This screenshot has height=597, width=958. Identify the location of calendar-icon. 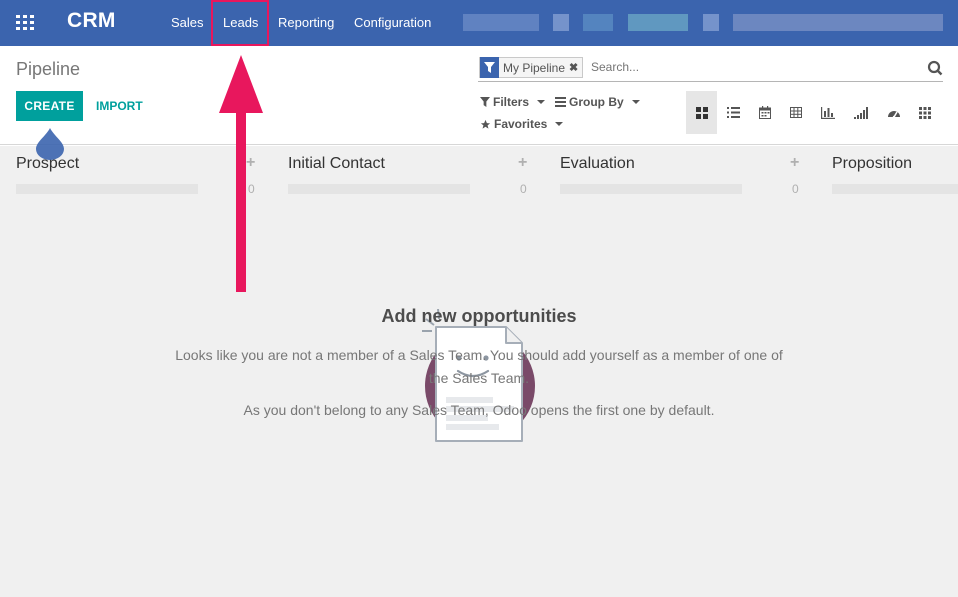
(764, 112).